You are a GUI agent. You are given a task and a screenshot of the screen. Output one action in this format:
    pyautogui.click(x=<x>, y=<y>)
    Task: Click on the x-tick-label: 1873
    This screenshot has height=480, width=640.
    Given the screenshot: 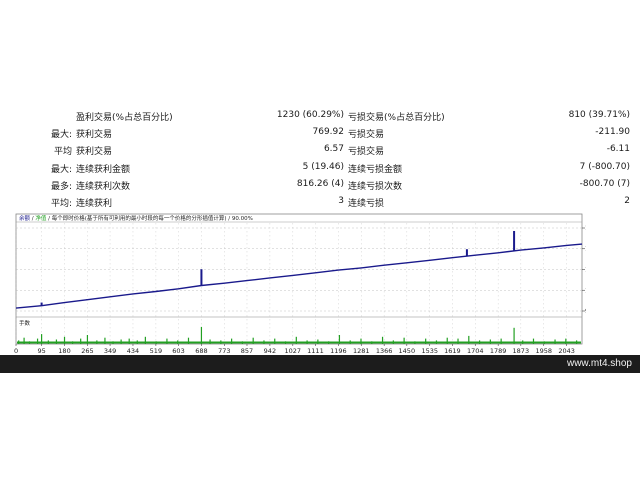 What is the action you would take?
    pyautogui.click(x=521, y=351)
    